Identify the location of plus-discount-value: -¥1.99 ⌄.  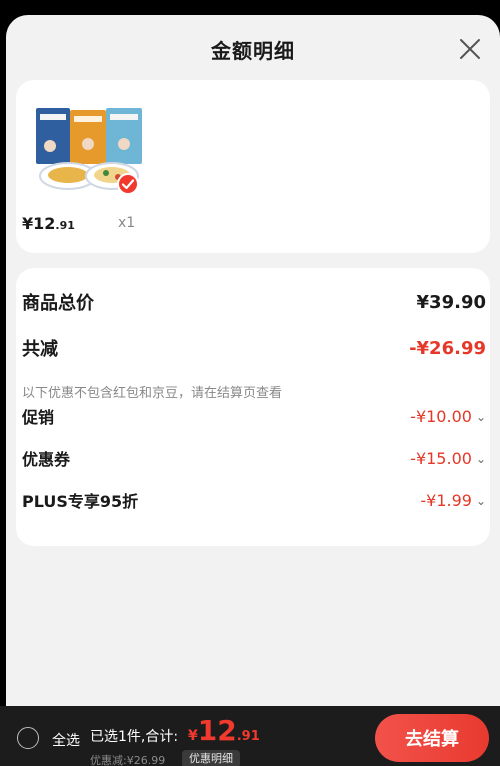
(453, 500).